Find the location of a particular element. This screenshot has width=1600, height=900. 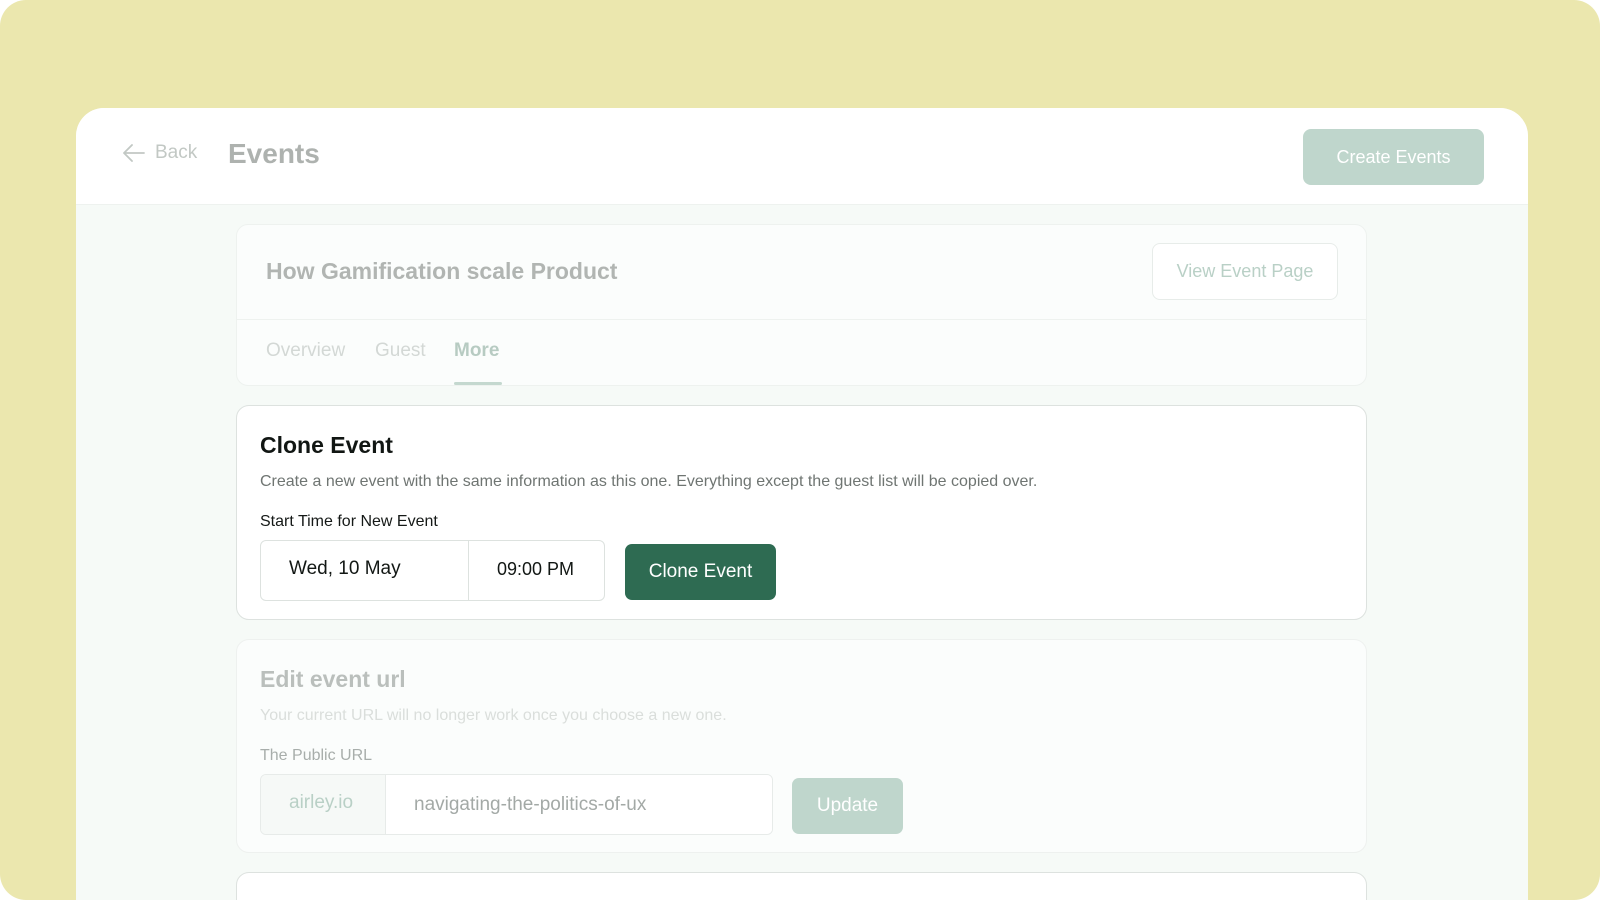

view-event-page-button: View Event Page is located at coordinates (1245, 271).